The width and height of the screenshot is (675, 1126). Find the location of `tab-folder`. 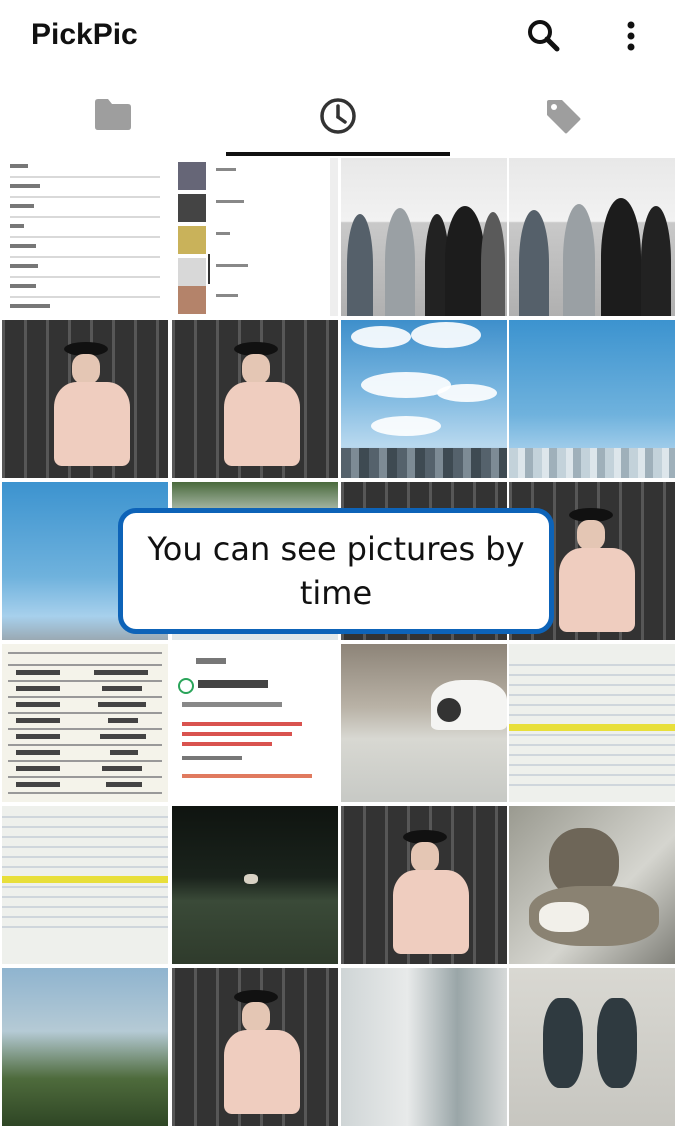

tab-folder is located at coordinates (112, 117).